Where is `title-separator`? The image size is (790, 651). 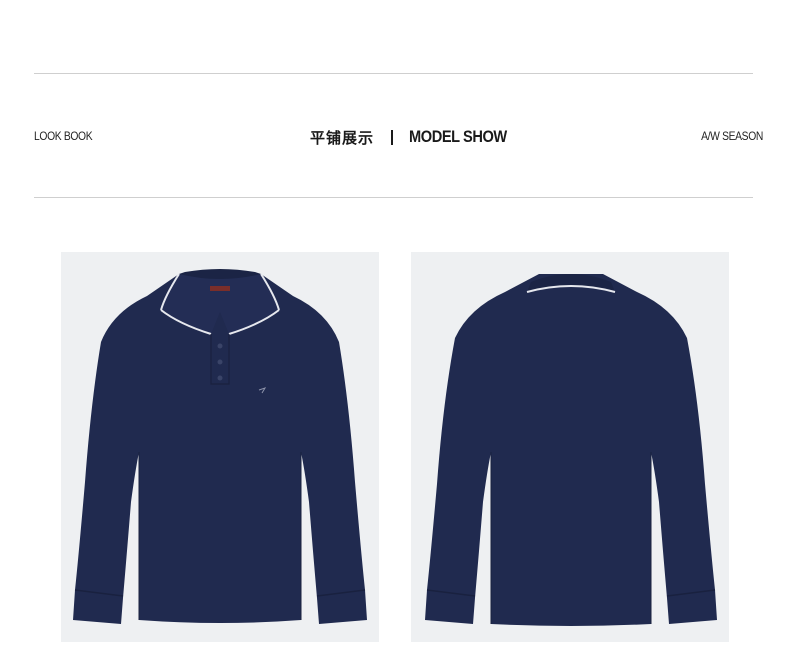 title-separator is located at coordinates (392, 137).